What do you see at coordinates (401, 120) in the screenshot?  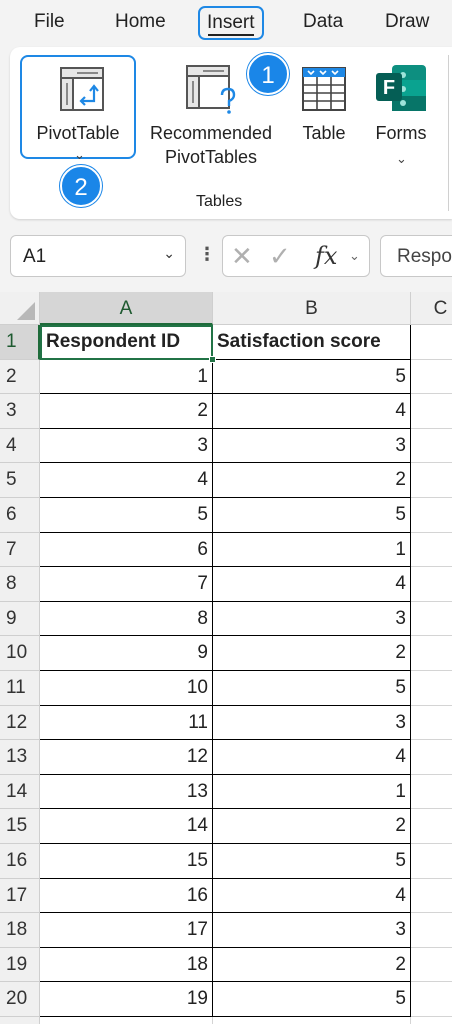 I see `forms-button: F Forms ⌄` at bounding box center [401, 120].